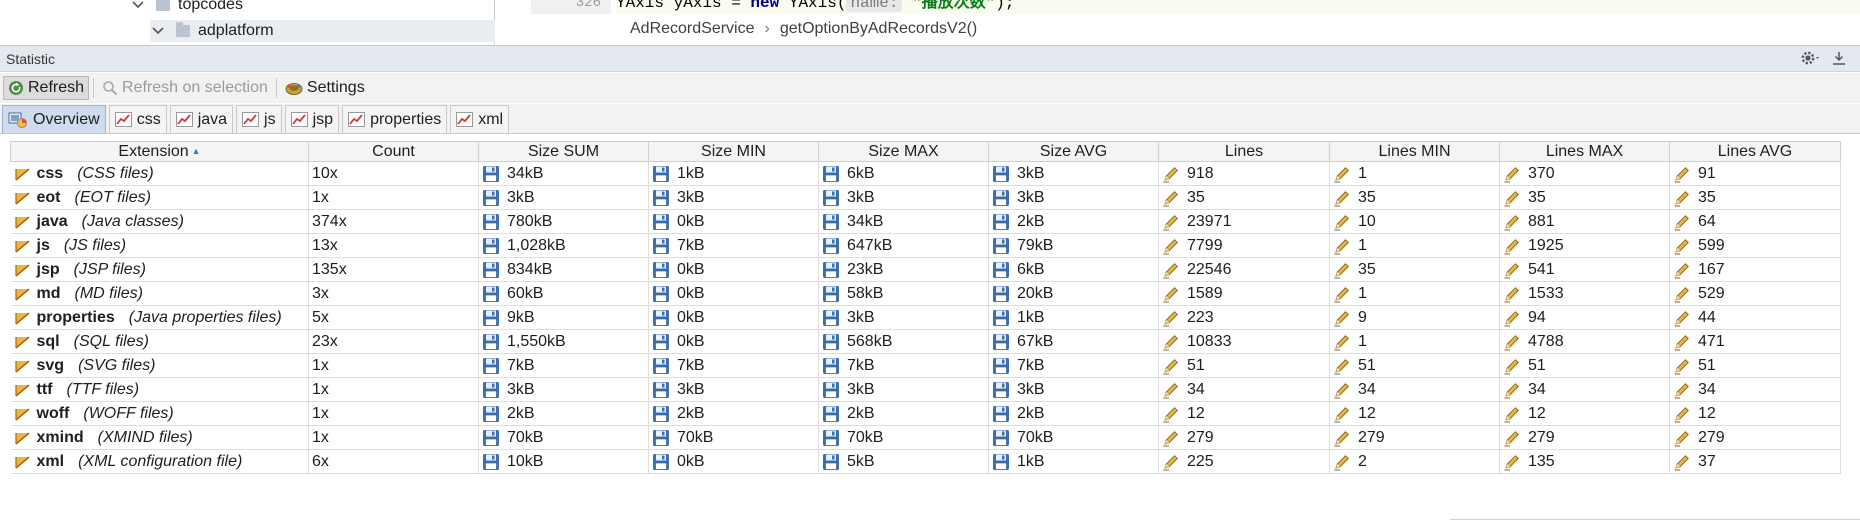 The image size is (1860, 523). I want to click on cell-extension: svg (SVG files), so click(159, 365).